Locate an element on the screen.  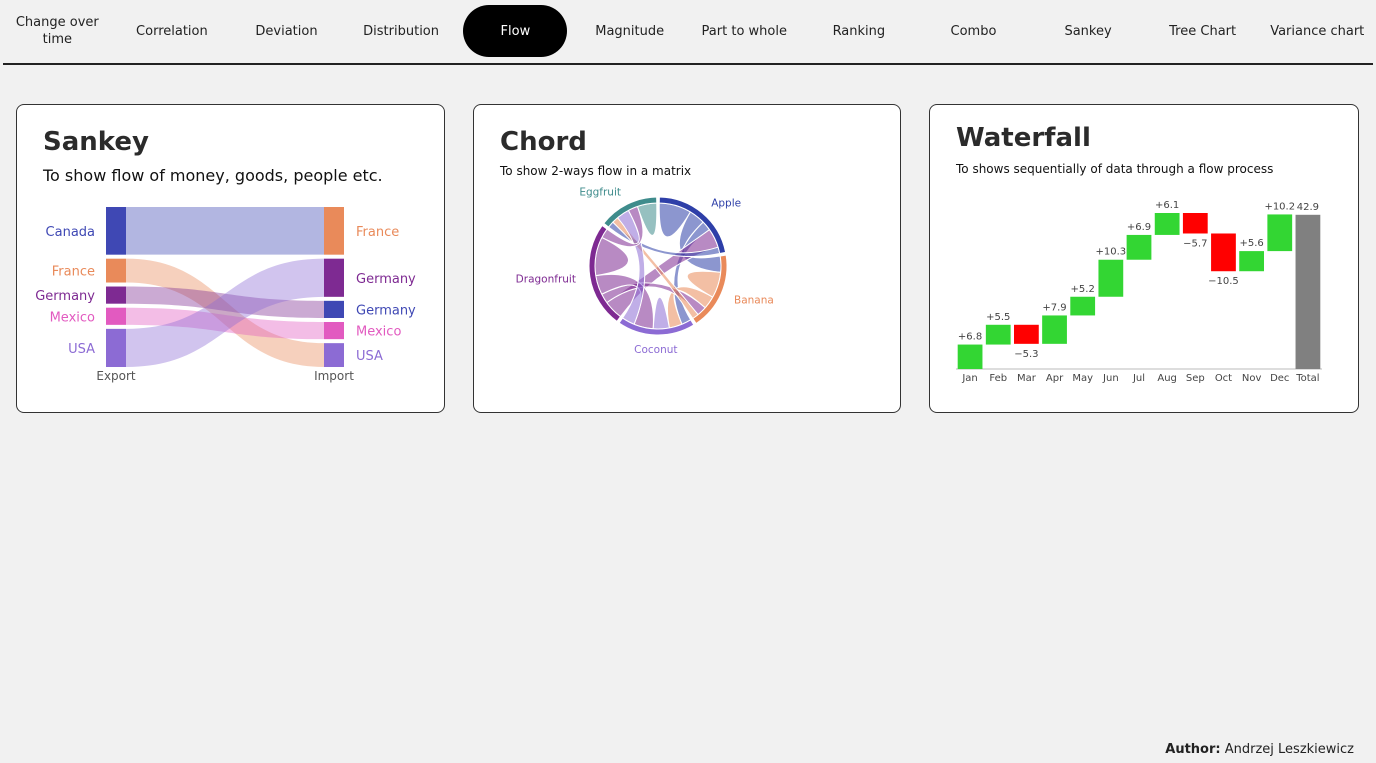
nav-tab-variance-chart: Variance chart is located at coordinates (1317, 31).